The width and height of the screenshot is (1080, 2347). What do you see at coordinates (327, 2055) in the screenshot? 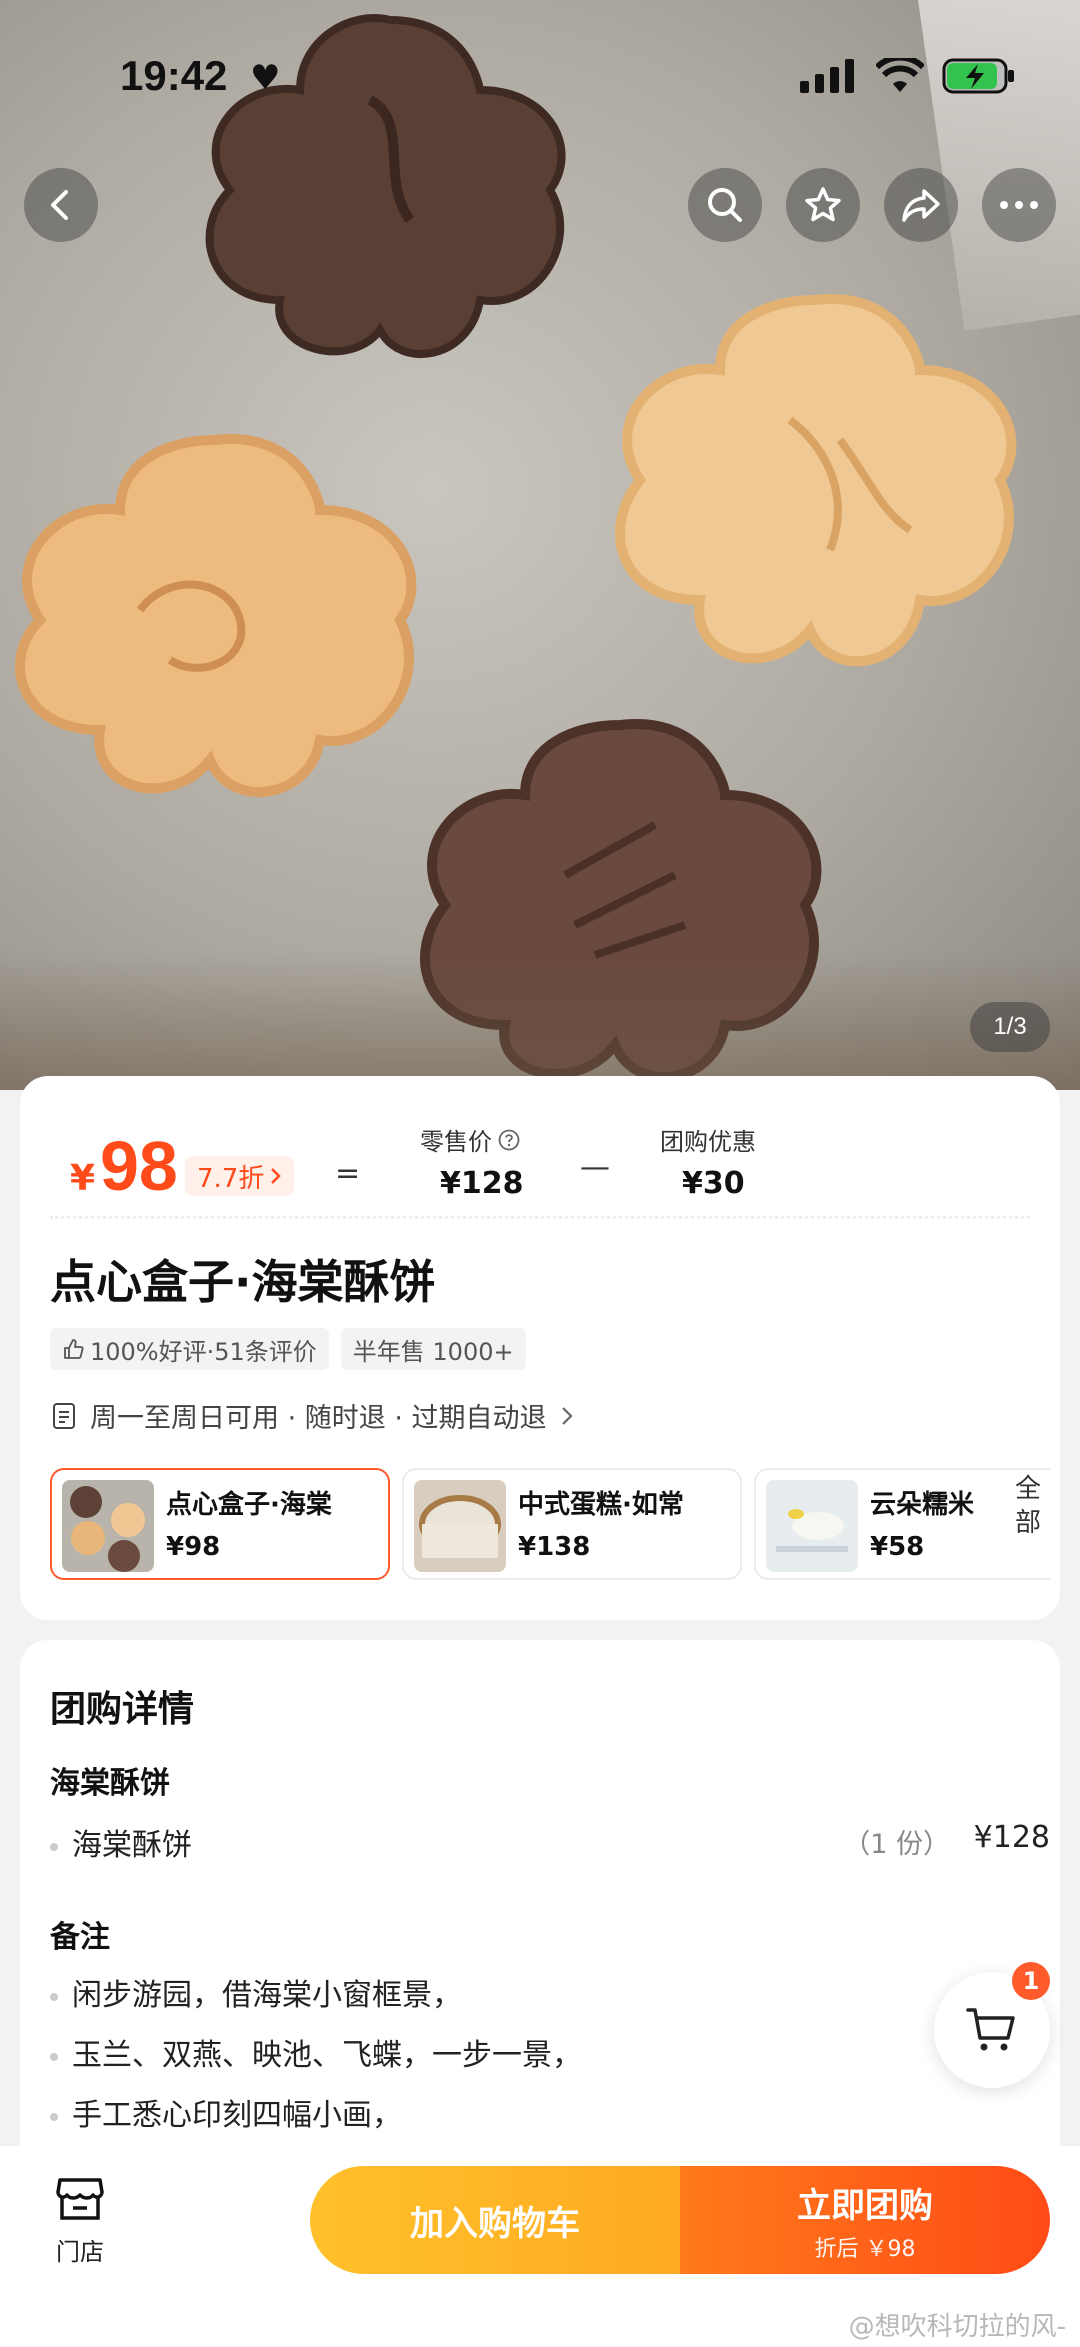
I see `note-text: 玉兰、双燕、映池、飞蝶，一步一景，` at bounding box center [327, 2055].